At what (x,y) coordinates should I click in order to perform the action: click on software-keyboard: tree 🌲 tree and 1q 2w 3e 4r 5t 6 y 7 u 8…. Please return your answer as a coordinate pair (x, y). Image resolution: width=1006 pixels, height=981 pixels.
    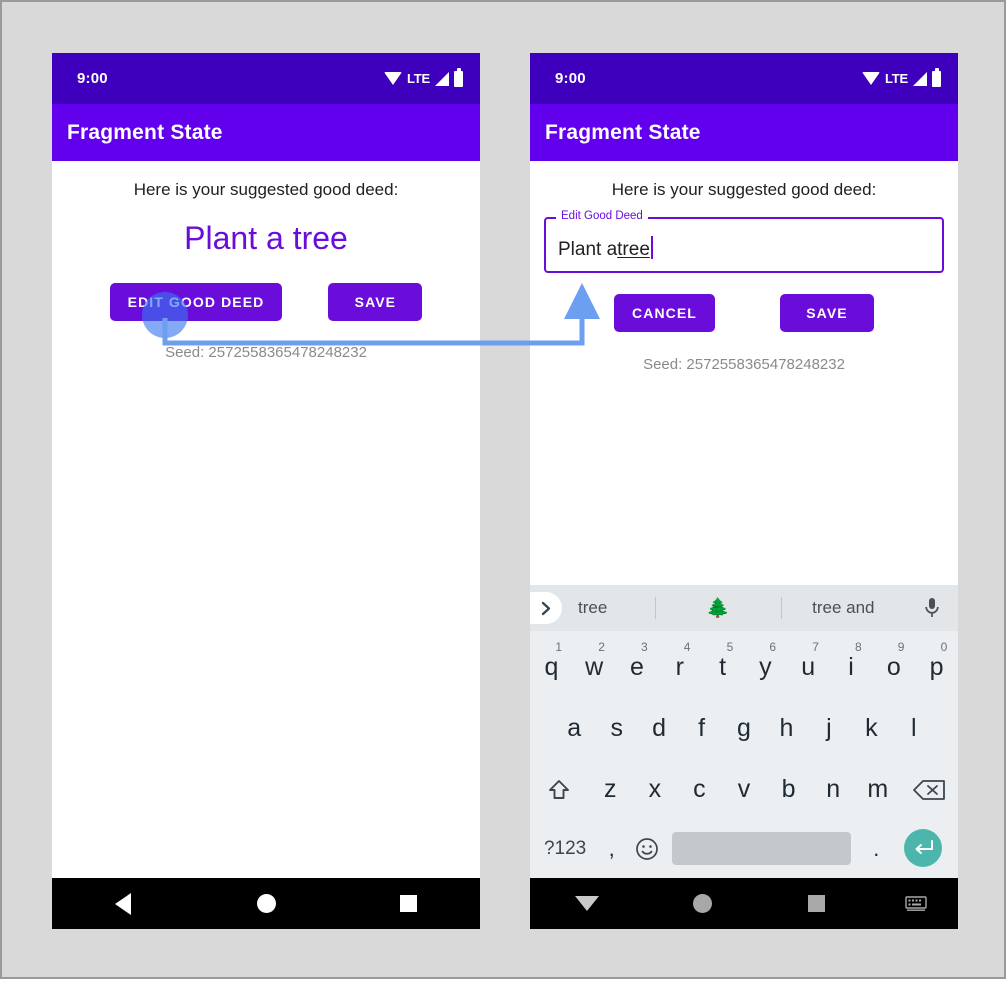
    Looking at the image, I should click on (744, 731).